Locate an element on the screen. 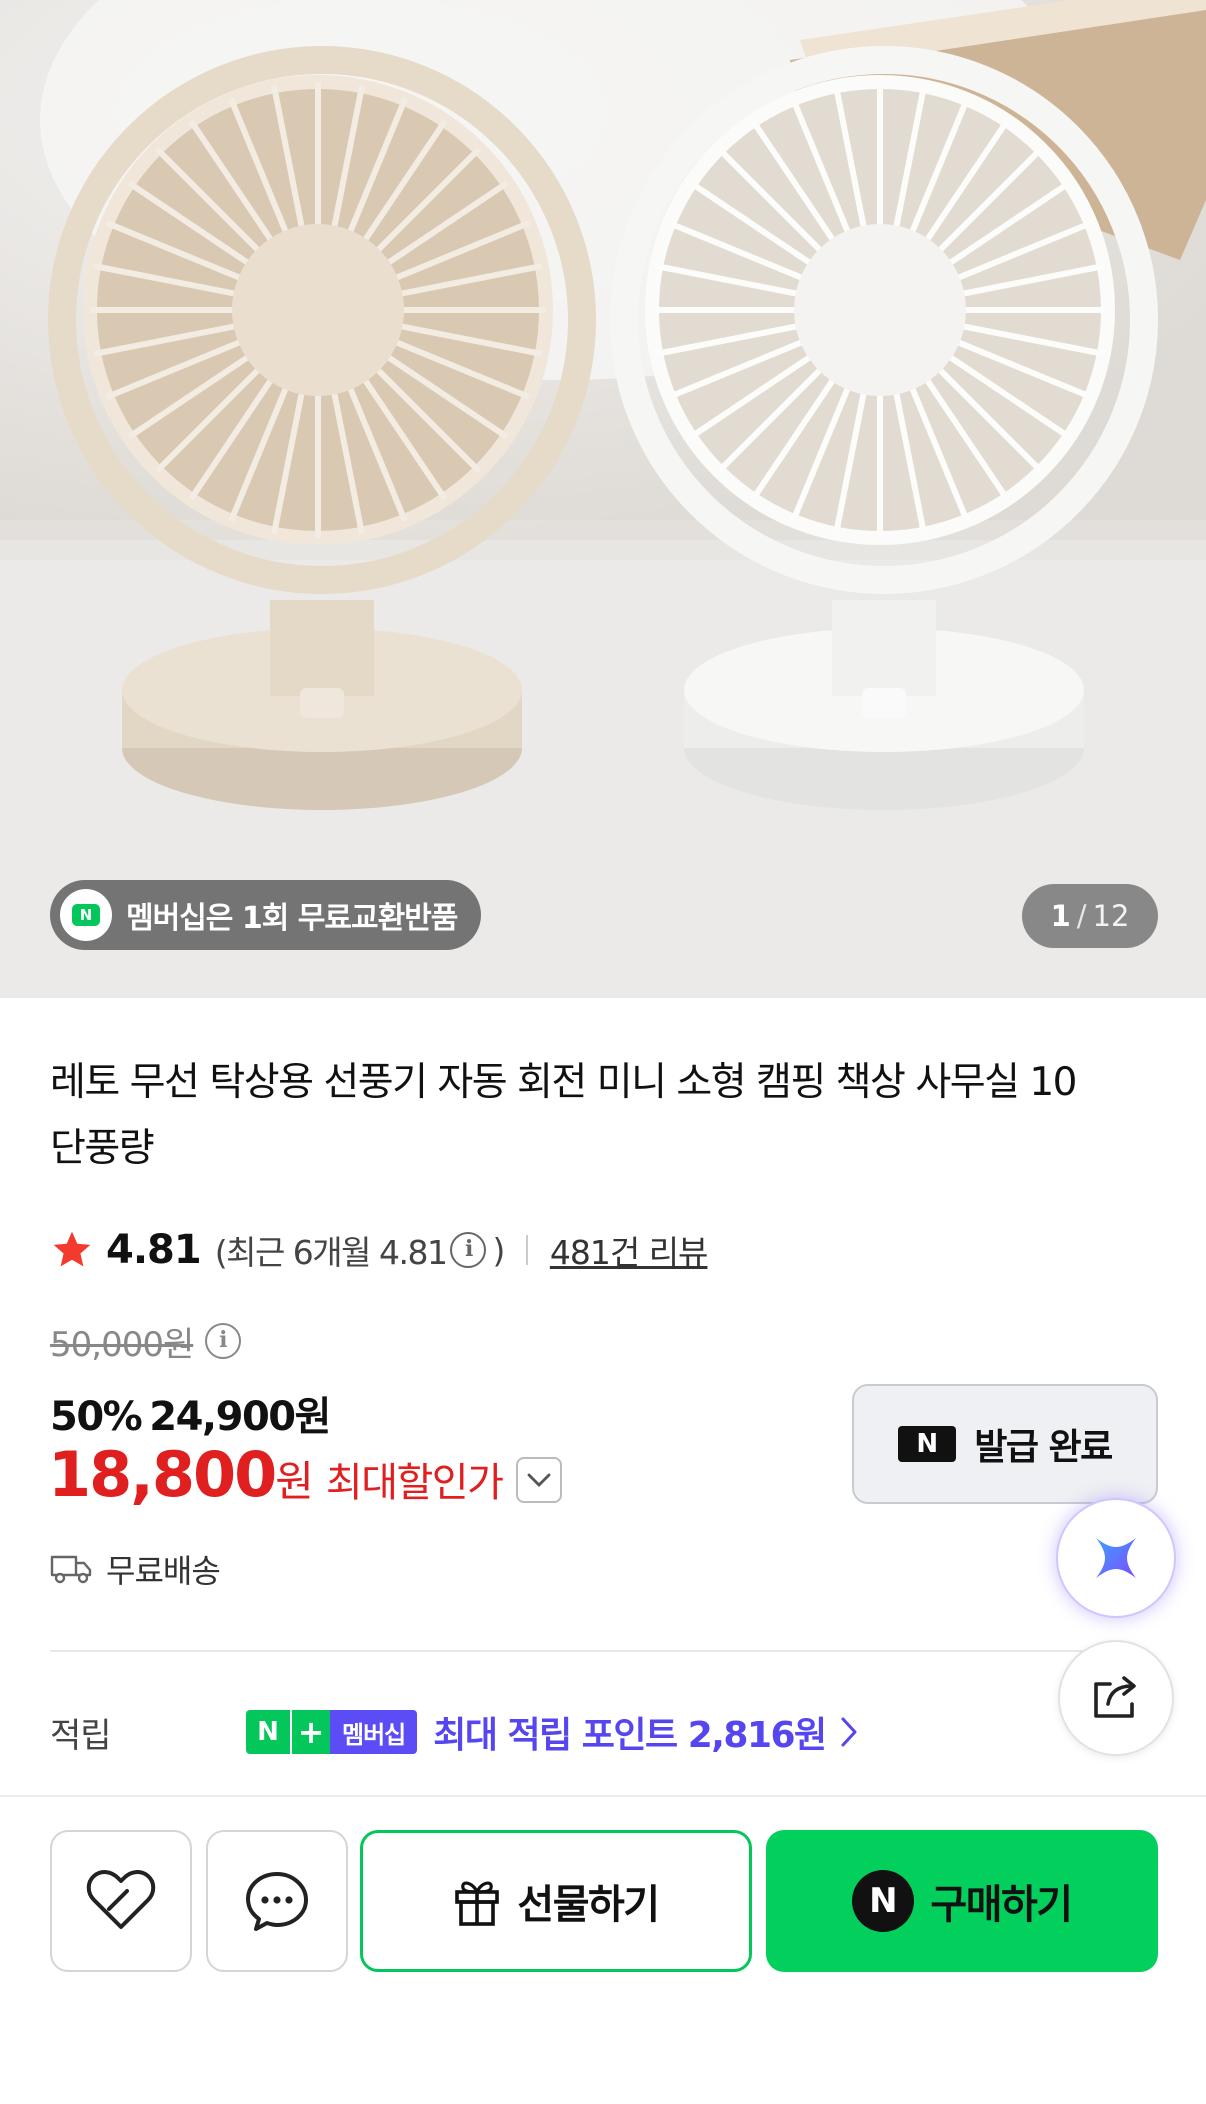 This screenshot has width=1206, height=2104. wishlist-button is located at coordinates (121, 1901).